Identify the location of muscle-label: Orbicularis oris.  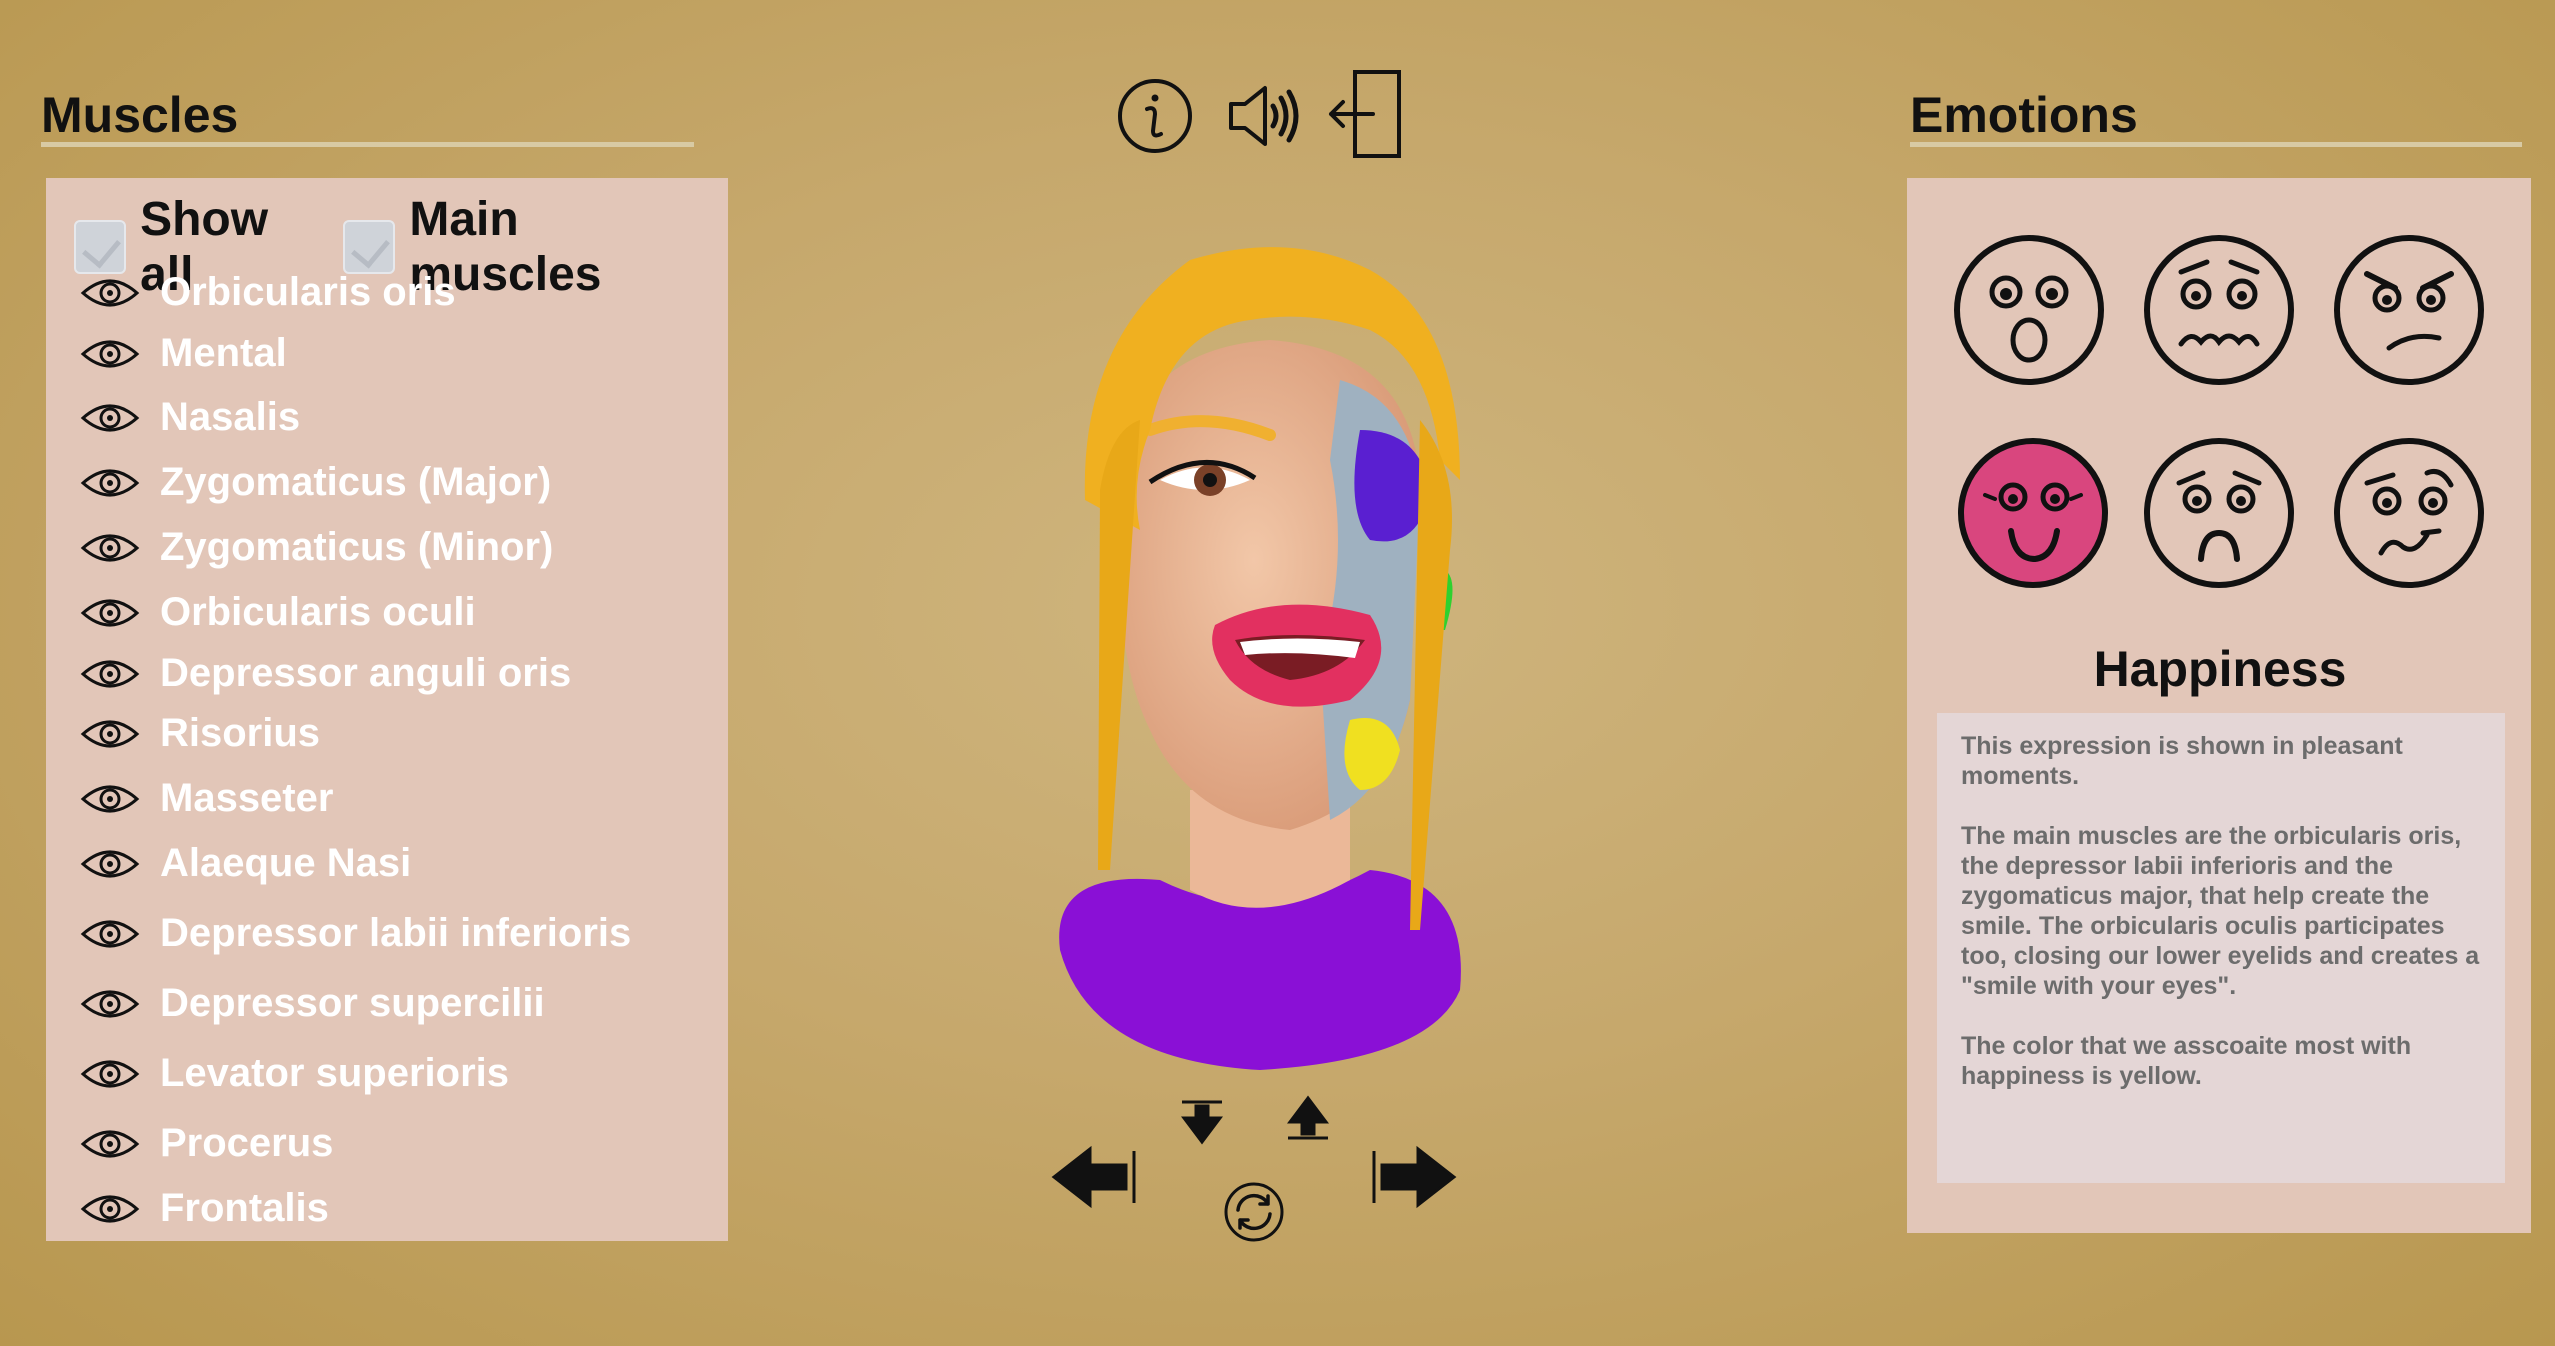
(308, 292).